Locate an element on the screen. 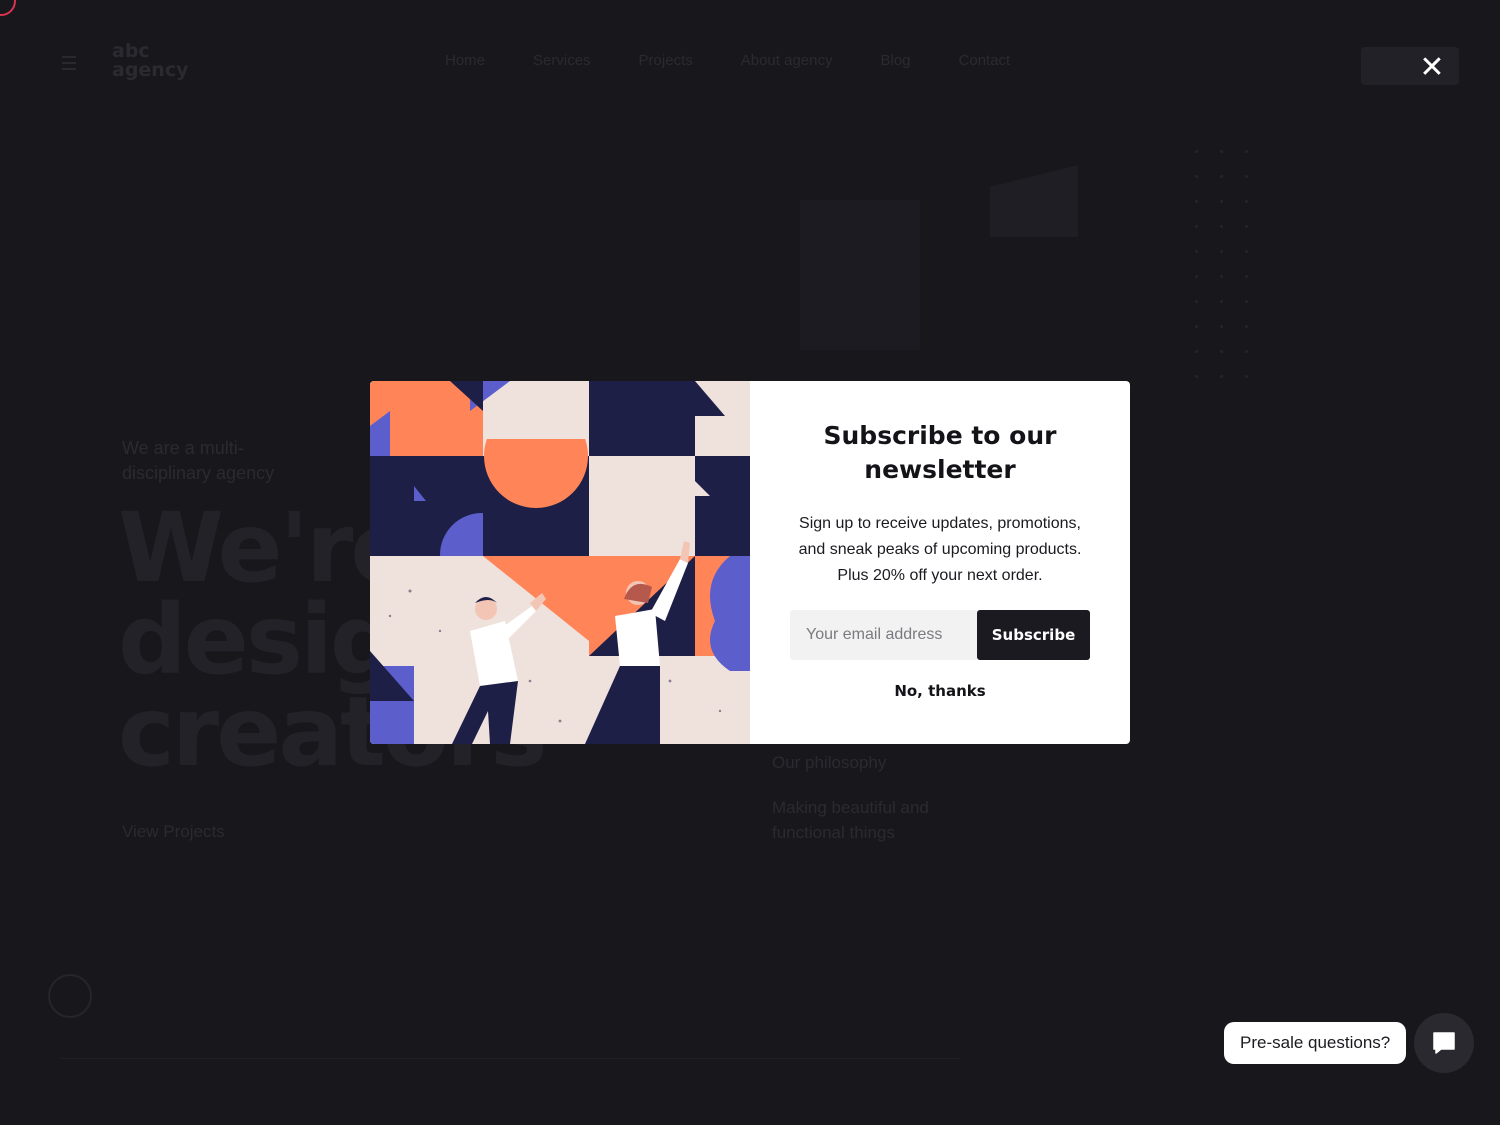  philosophy-desc: Making beautiful and functional things is located at coordinates (850, 820).